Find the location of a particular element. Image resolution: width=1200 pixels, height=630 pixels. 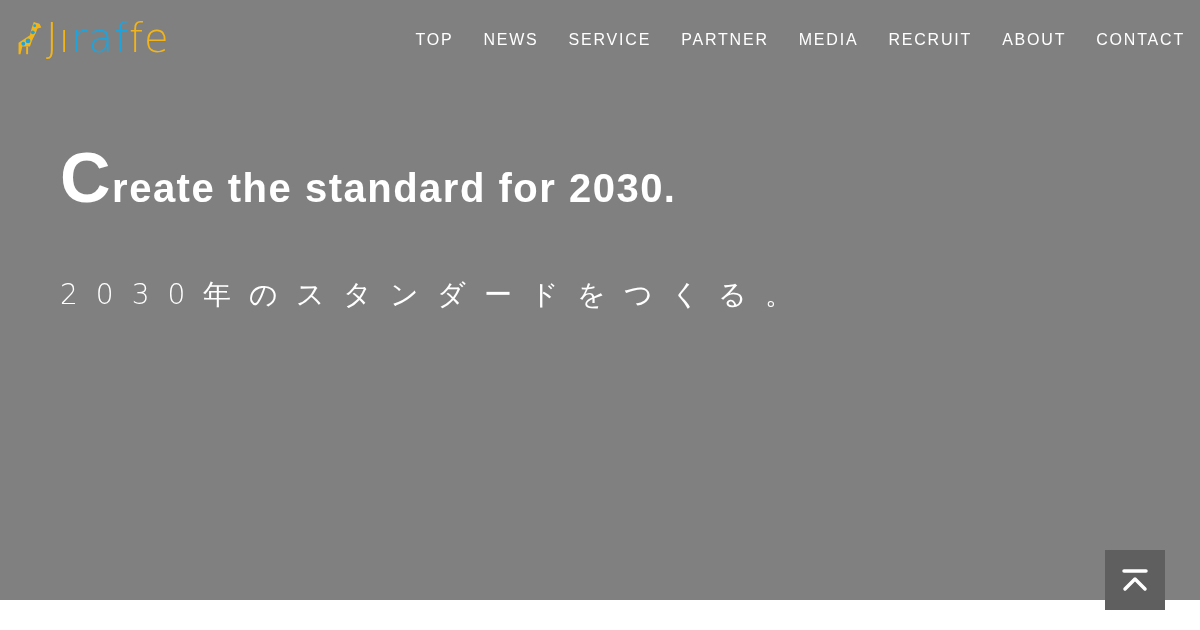

hero-subtitle: 2030年のスタンダードをつくる。 is located at coordinates (436, 295).